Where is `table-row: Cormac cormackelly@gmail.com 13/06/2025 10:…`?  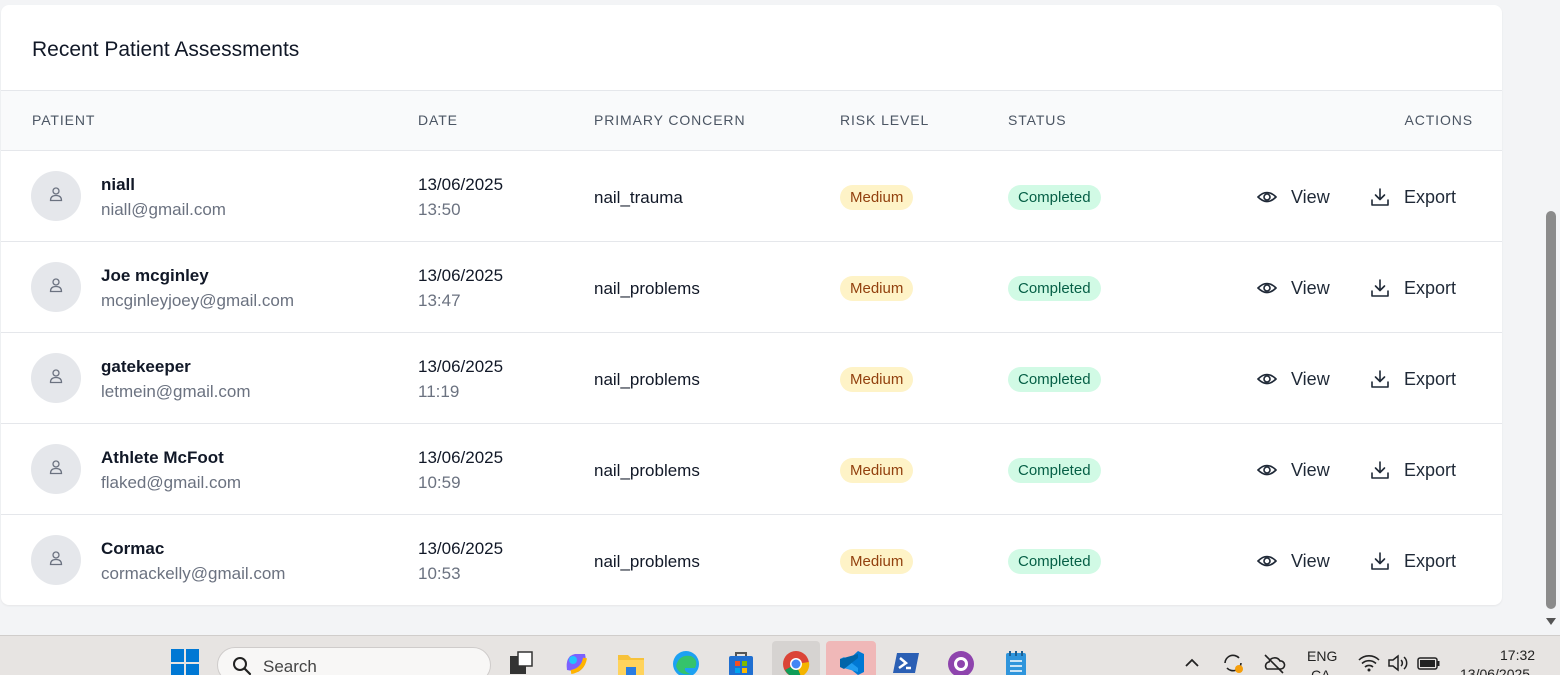
table-row: Cormac cormackelly@gmail.com 13/06/2025 10:… is located at coordinates (751, 560).